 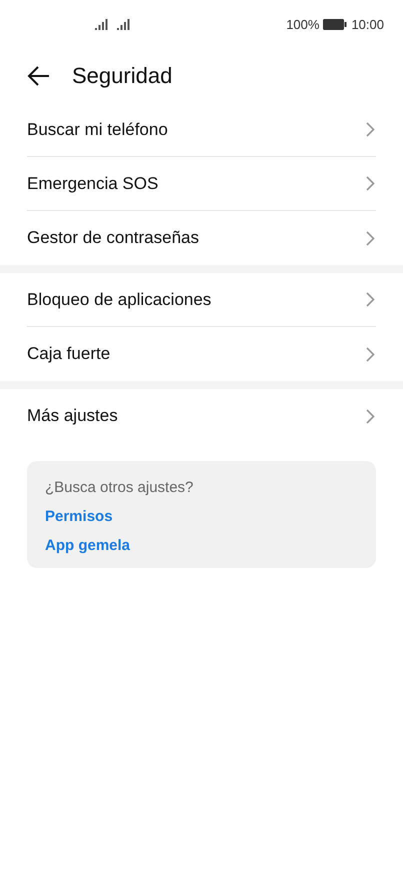 What do you see at coordinates (119, 487) in the screenshot?
I see `suggestions-title: ¿Busca otros ajustes?` at bounding box center [119, 487].